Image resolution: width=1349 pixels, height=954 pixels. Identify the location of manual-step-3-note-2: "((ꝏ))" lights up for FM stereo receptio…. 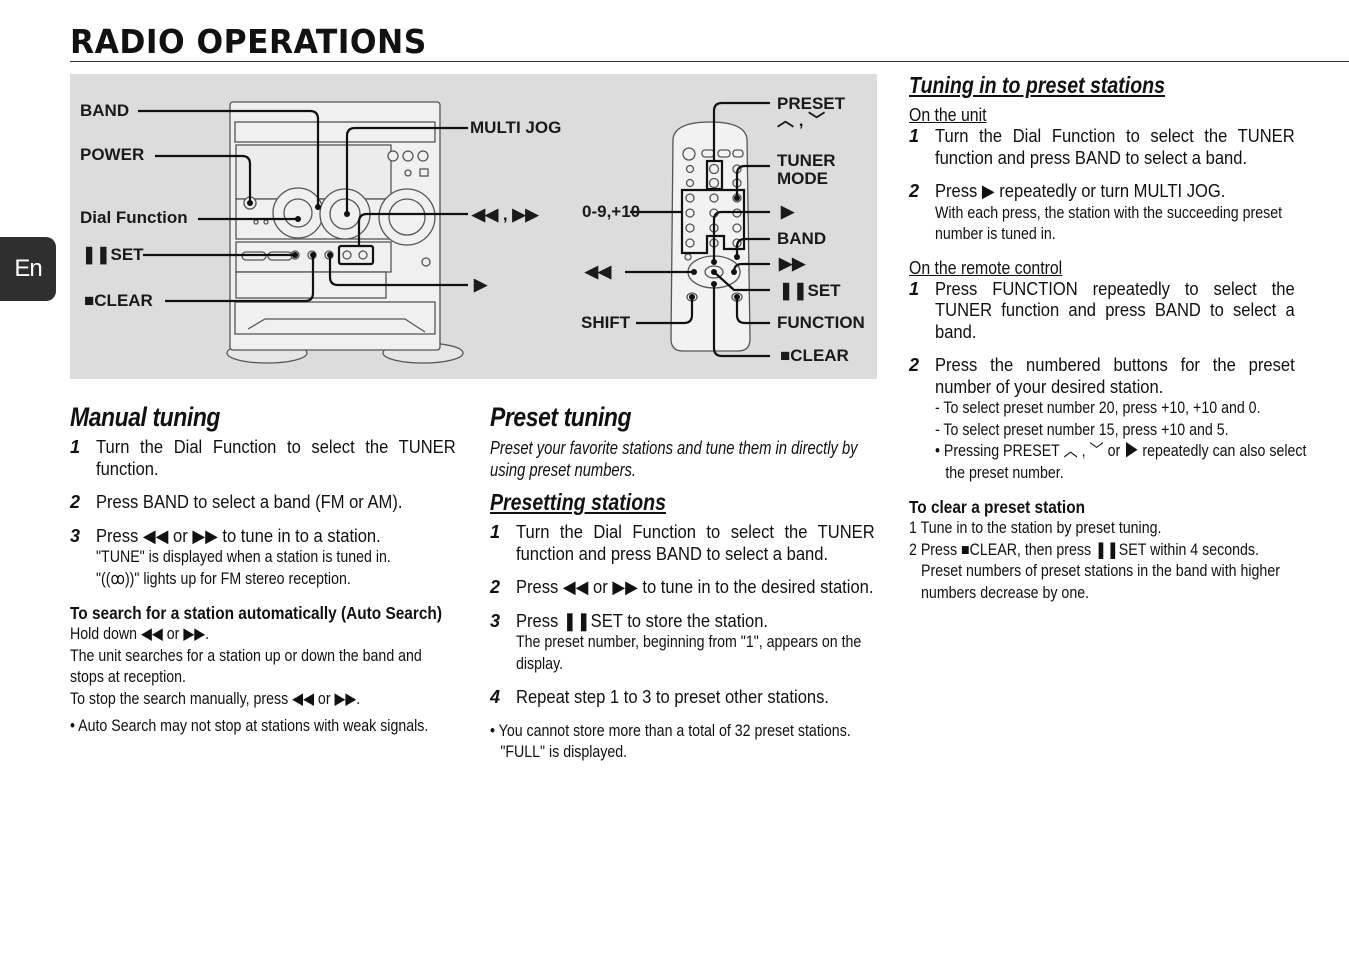
(223, 578).